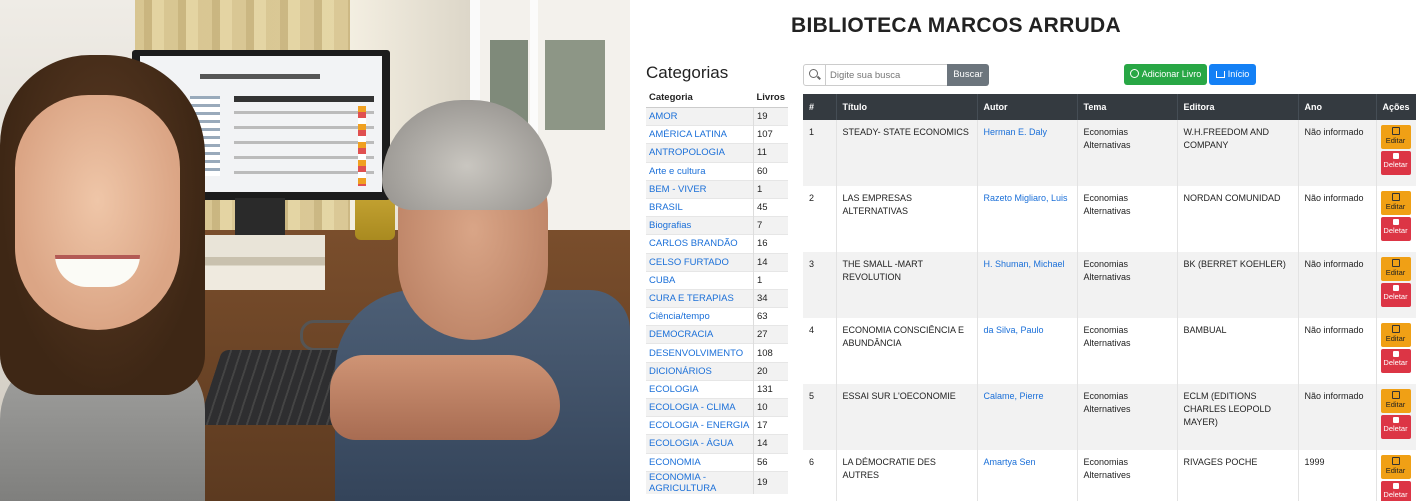  I want to click on category-link: Arte e cultura, so click(677, 171).